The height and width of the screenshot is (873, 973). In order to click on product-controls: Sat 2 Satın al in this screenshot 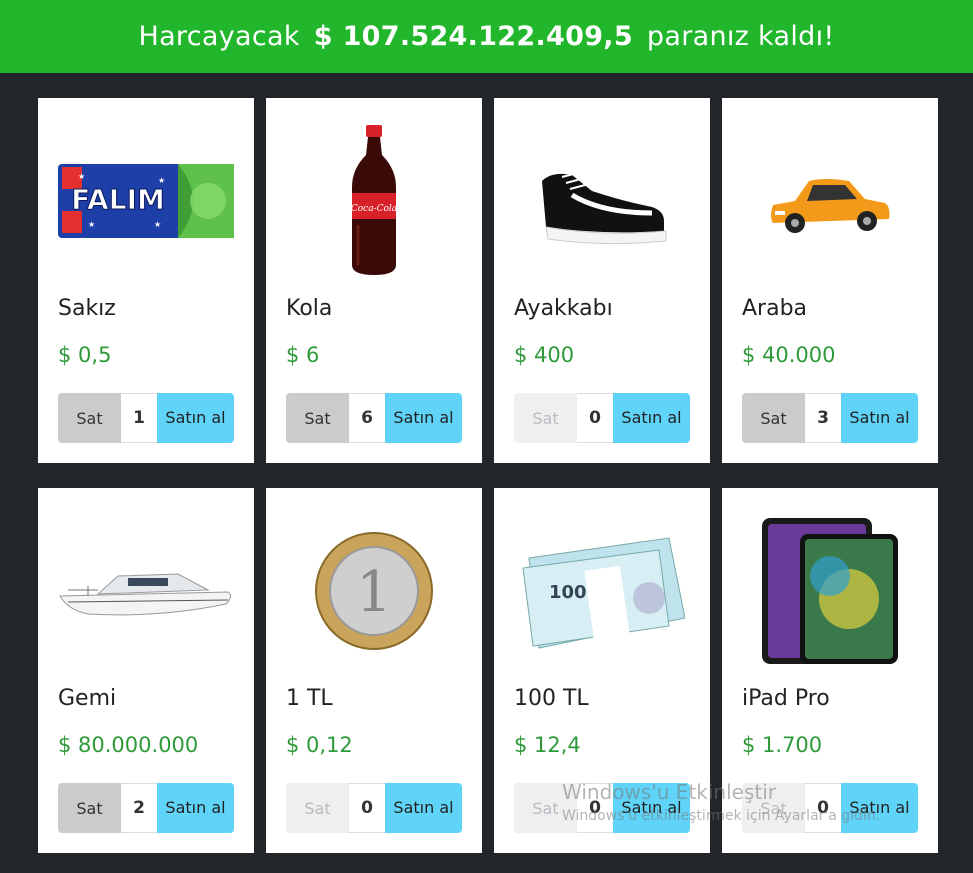, I will do `click(146, 808)`.